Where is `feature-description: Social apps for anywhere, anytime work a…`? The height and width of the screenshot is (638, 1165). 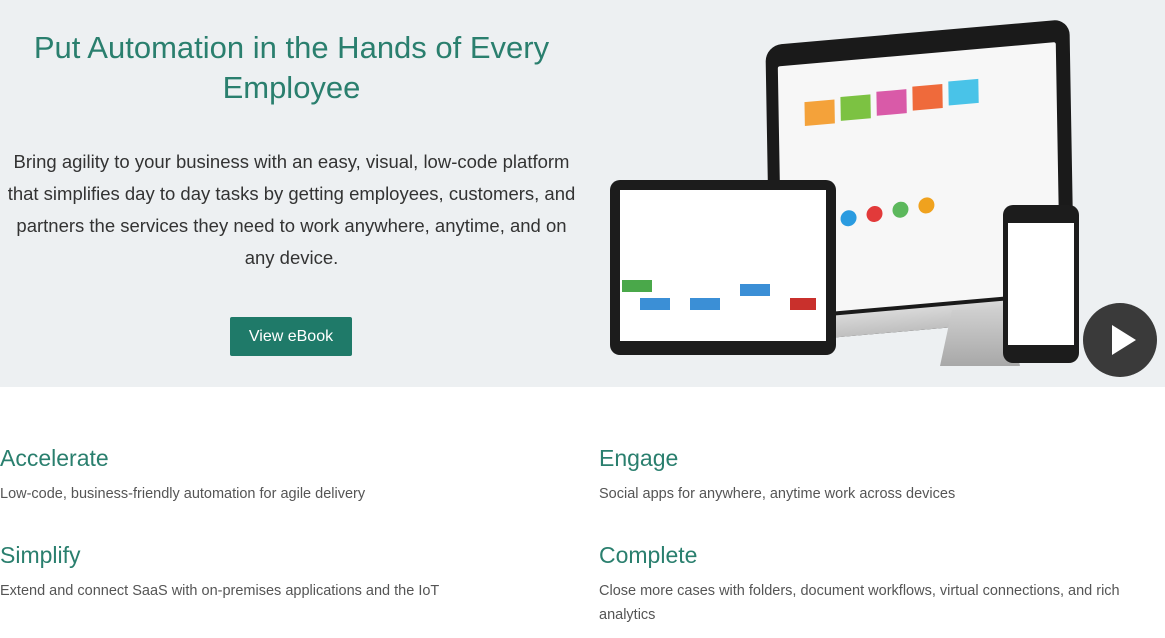
feature-description: Social apps for anywhere, anytime work a… is located at coordinates (777, 494).